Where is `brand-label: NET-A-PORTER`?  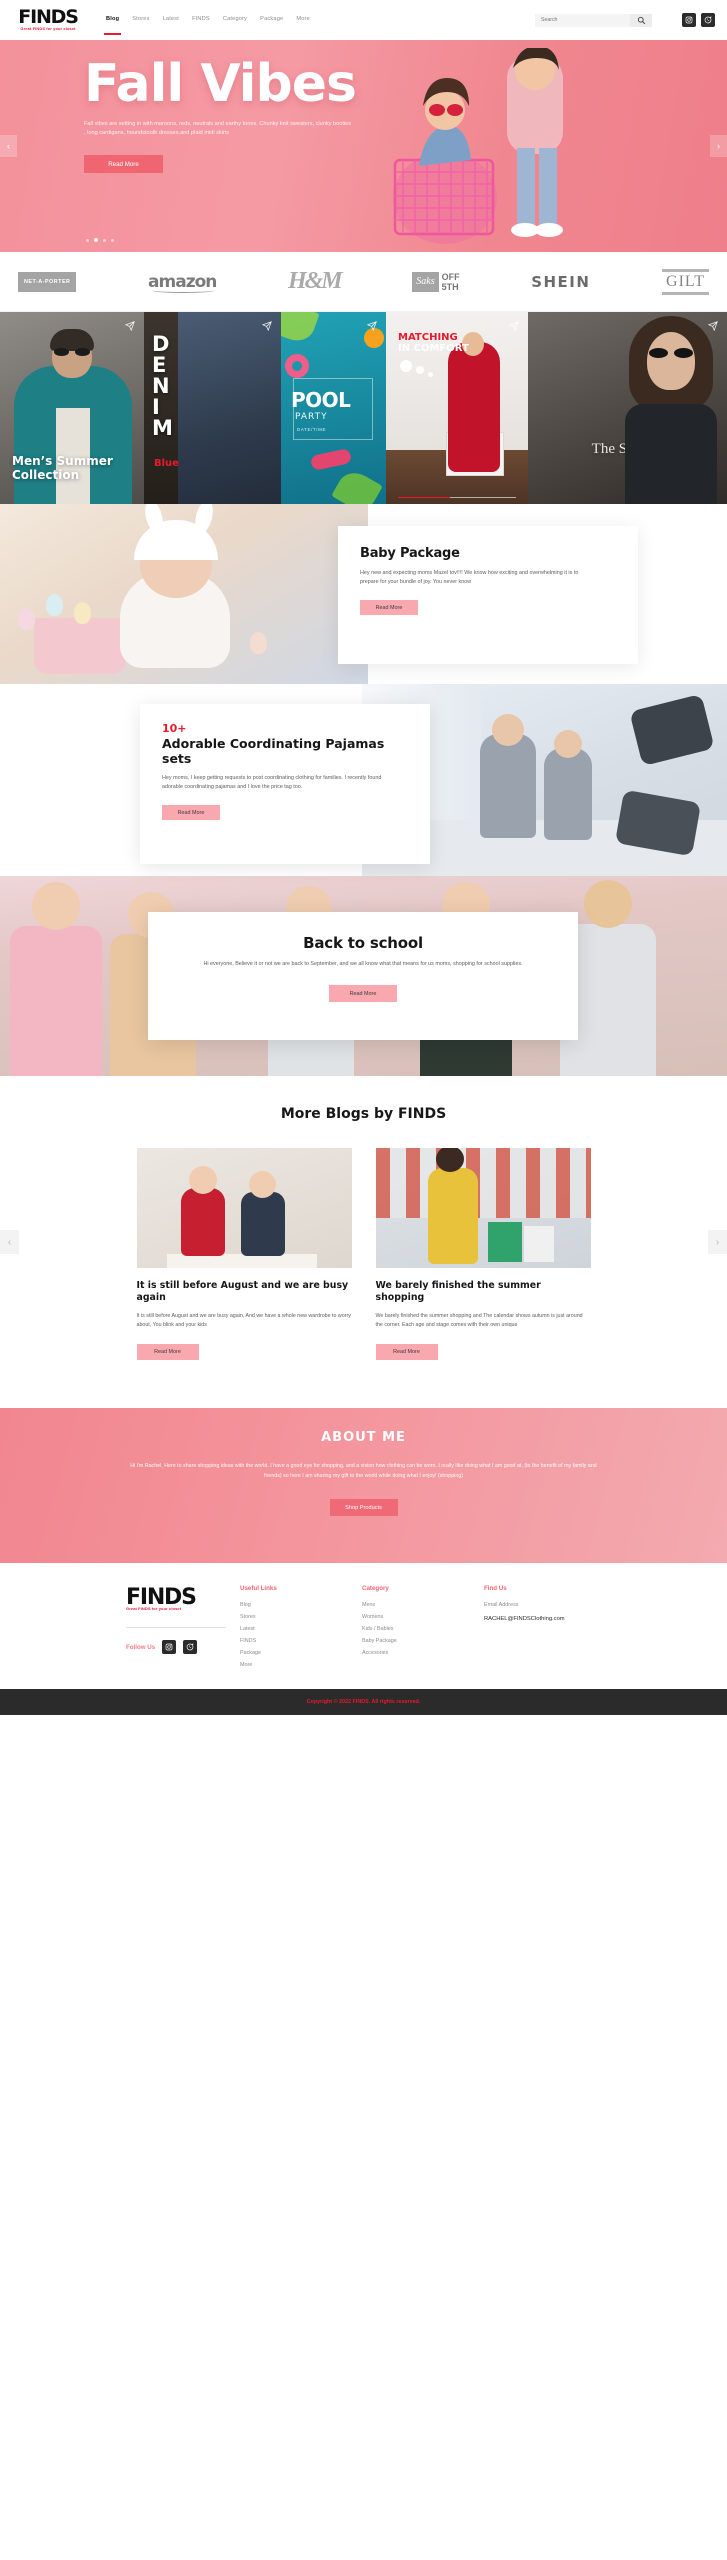
brand-label: NET-A-PORTER is located at coordinates (47, 281).